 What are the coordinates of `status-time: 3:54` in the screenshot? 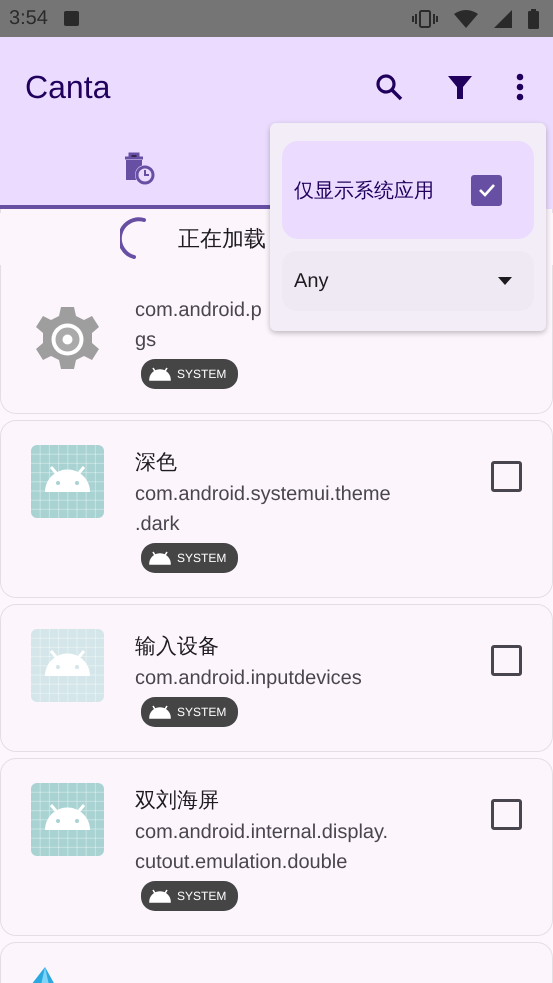 It's located at (28, 18).